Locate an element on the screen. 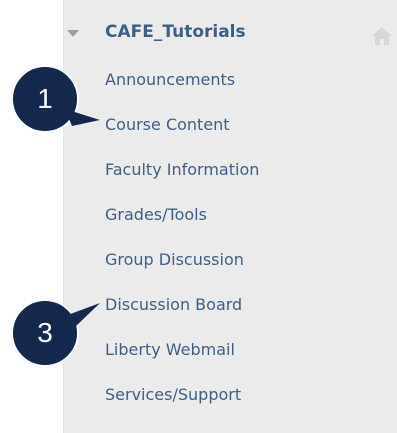 The height and width of the screenshot is (433, 397). menu-item-faculty-information: Faculty Information is located at coordinates (182, 177).